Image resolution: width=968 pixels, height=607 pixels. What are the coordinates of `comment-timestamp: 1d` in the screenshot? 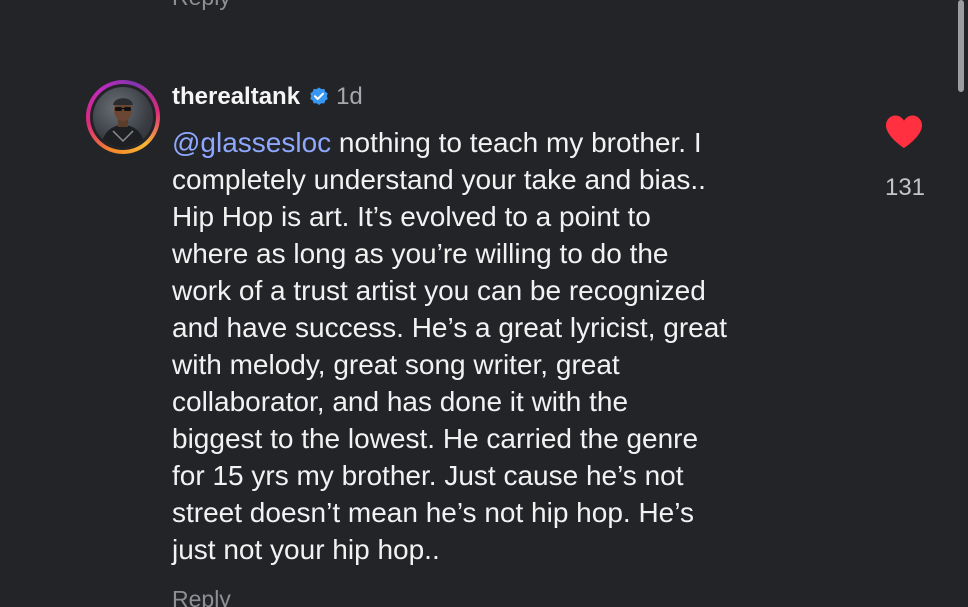 It's located at (349, 96).